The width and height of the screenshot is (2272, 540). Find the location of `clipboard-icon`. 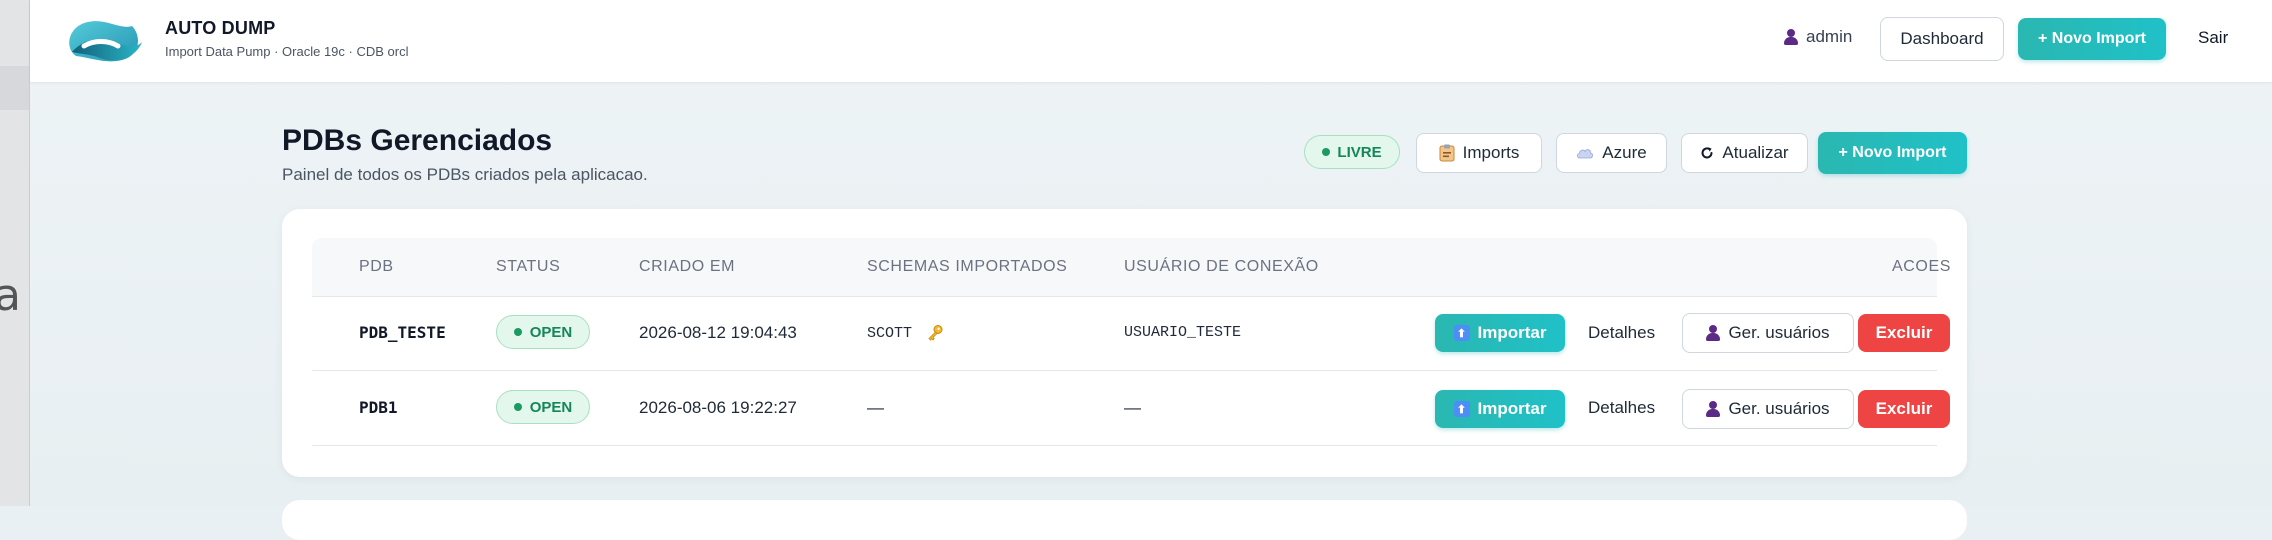

clipboard-icon is located at coordinates (1447, 153).